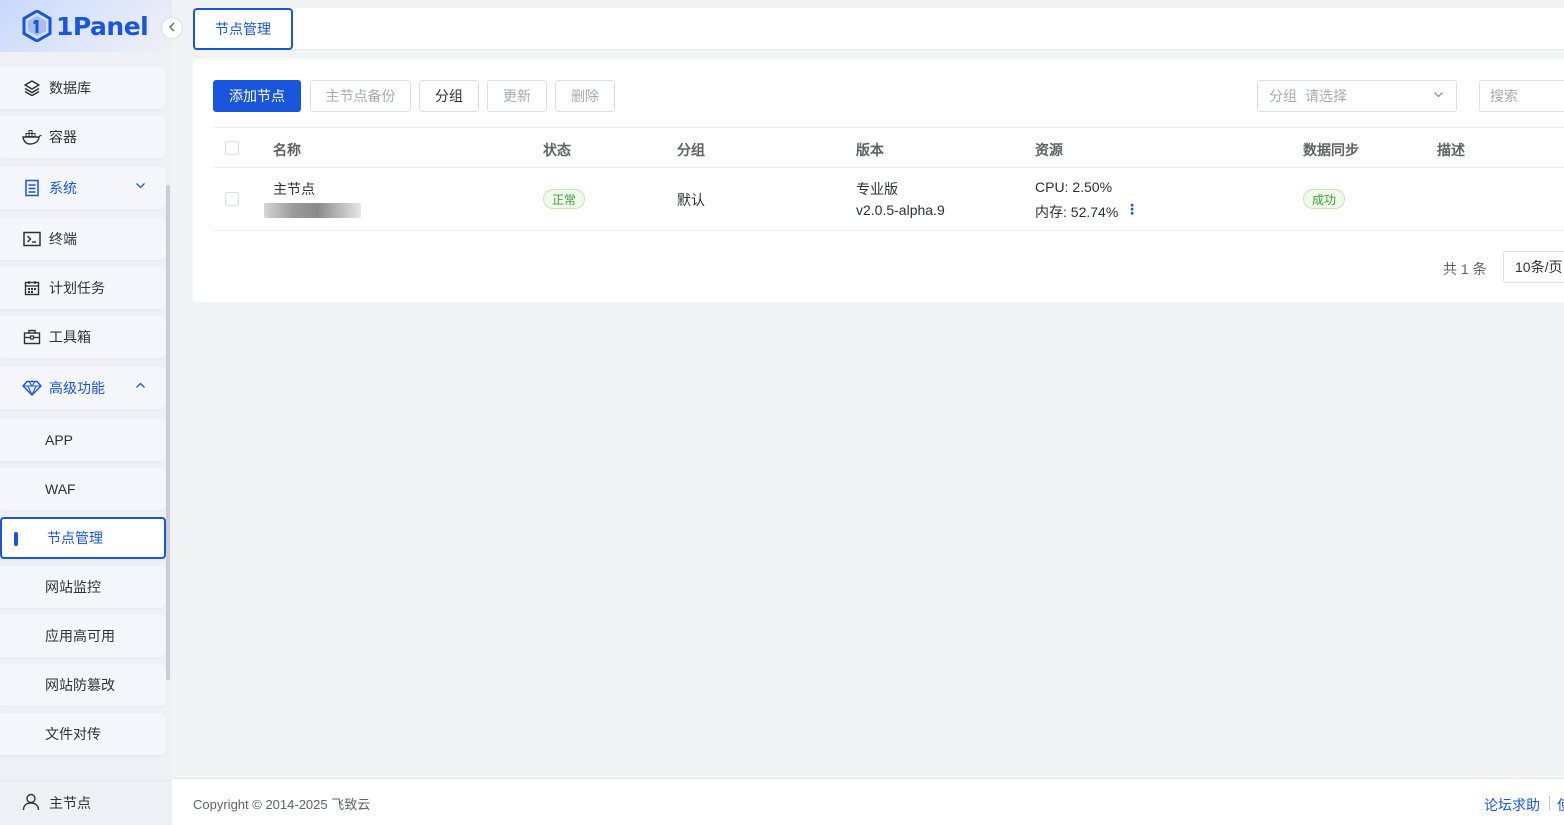 This screenshot has height=825, width=1564. Describe the element at coordinates (900, 210) in the screenshot. I see `node-version: v2.0.5-alpha.9` at that location.